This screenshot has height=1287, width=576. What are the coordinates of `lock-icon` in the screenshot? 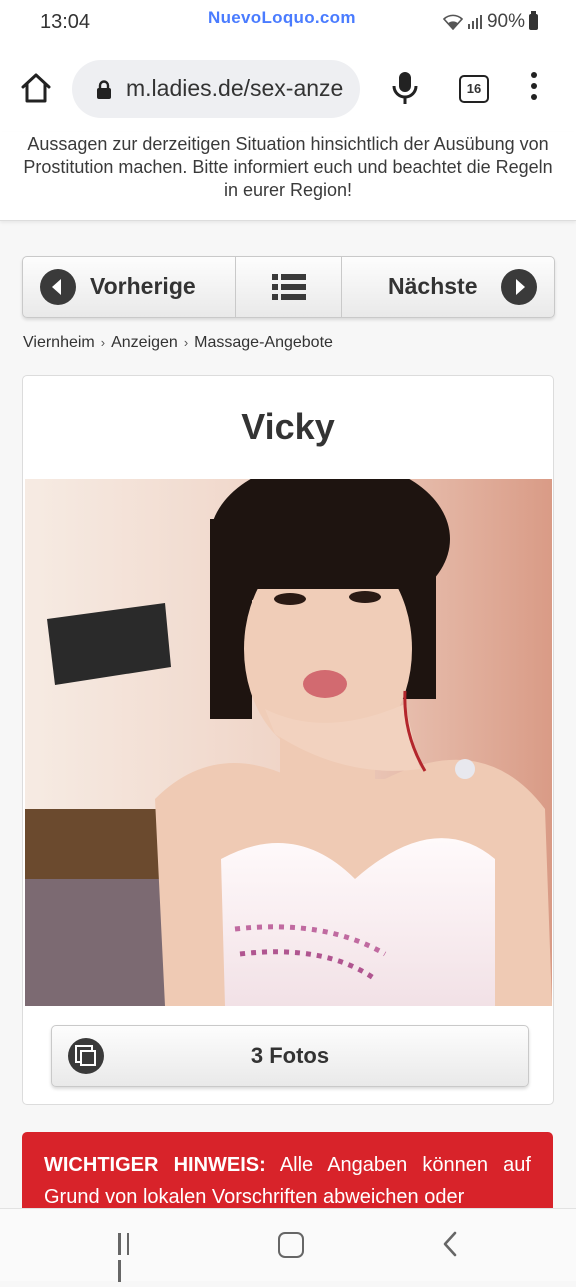 It's located at (104, 89).